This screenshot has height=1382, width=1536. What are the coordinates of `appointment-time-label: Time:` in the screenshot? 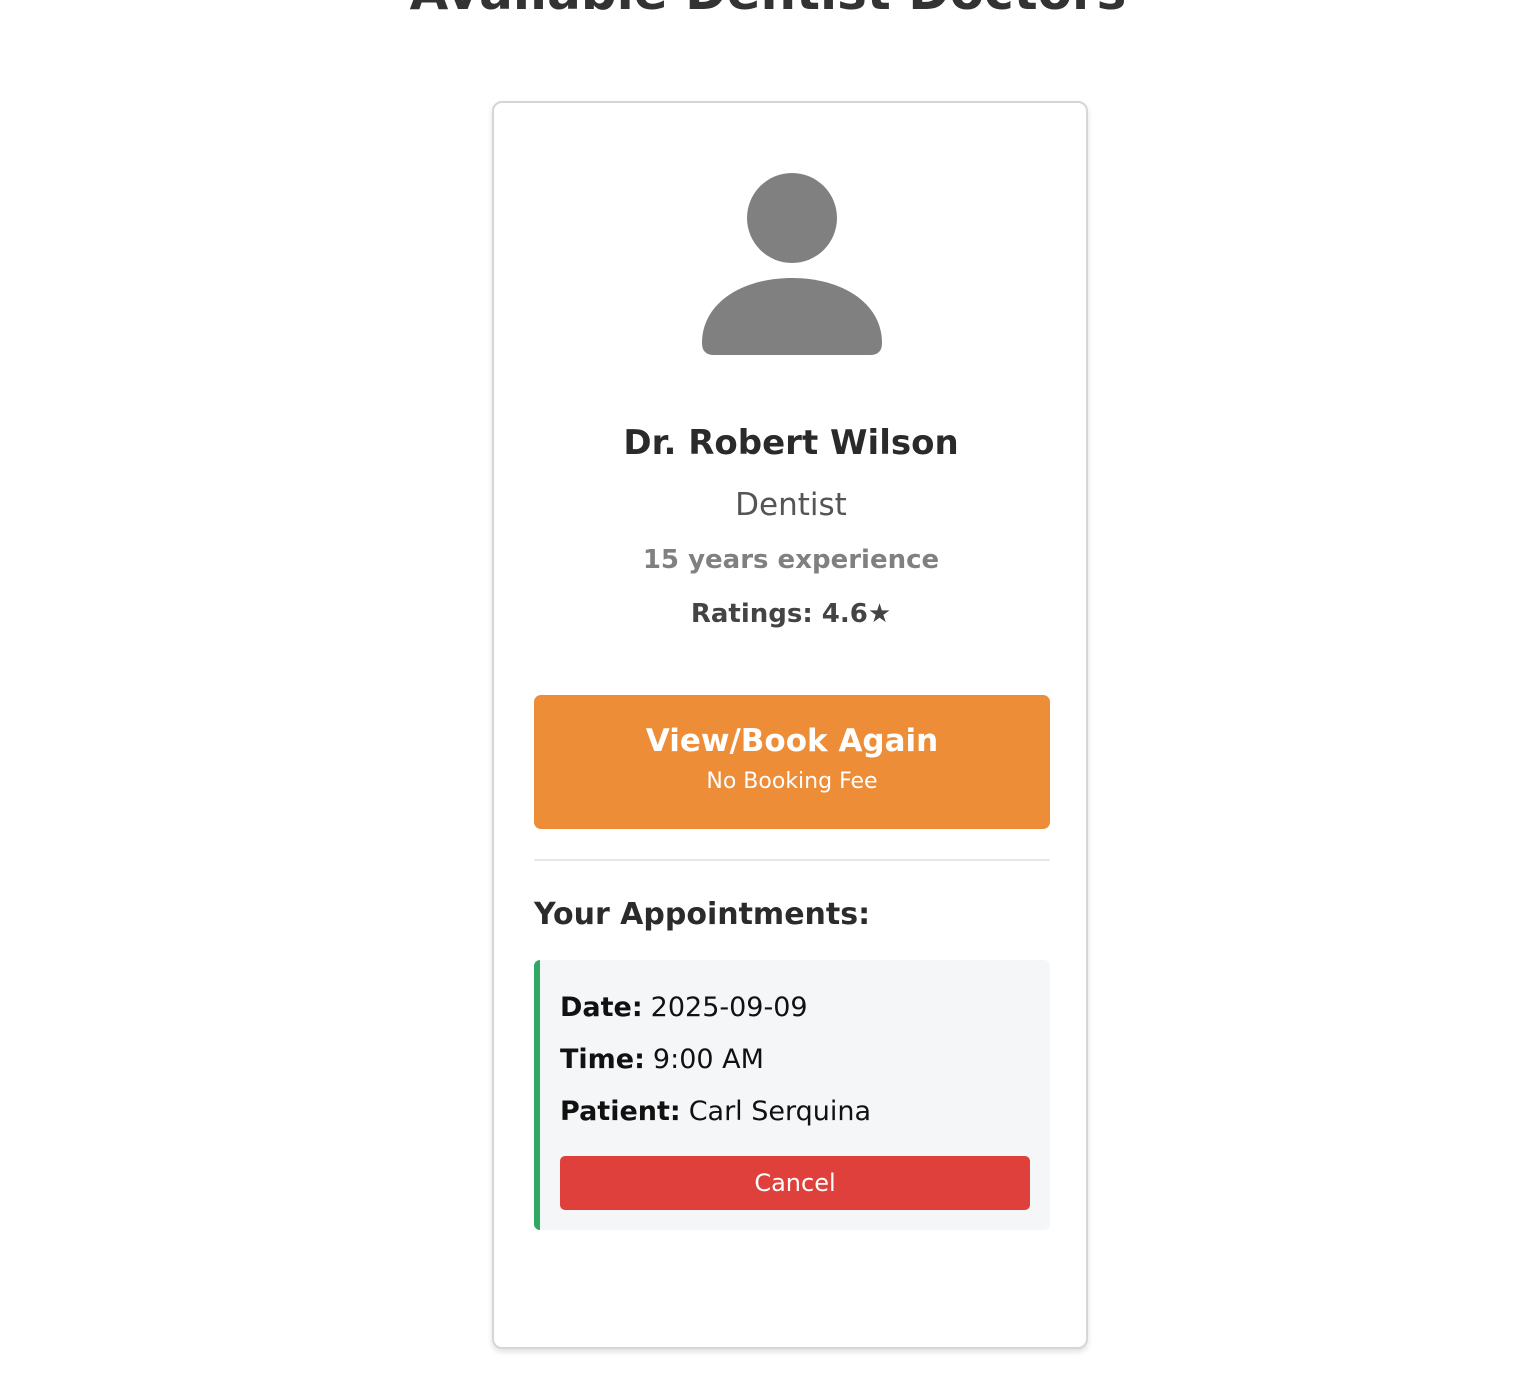 It's located at (602, 1059).